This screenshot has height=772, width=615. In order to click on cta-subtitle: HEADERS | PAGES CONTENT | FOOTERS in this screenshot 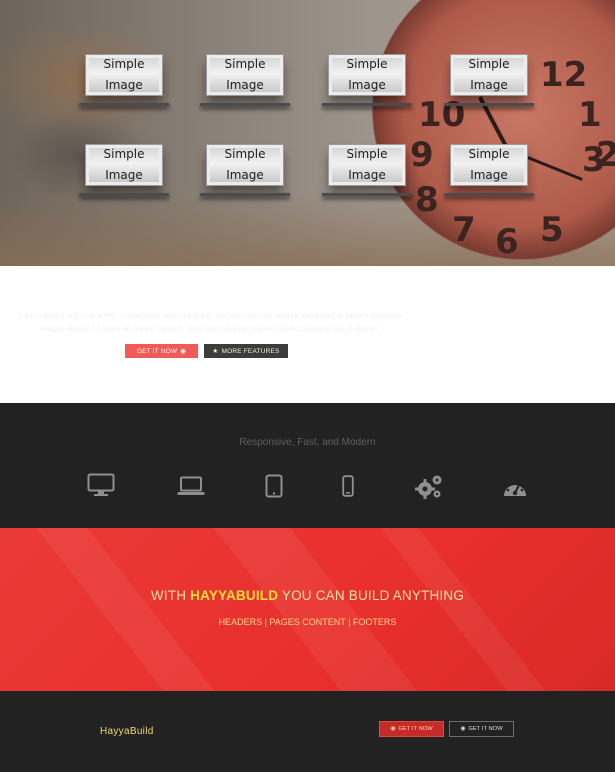, I will do `click(307, 622)`.